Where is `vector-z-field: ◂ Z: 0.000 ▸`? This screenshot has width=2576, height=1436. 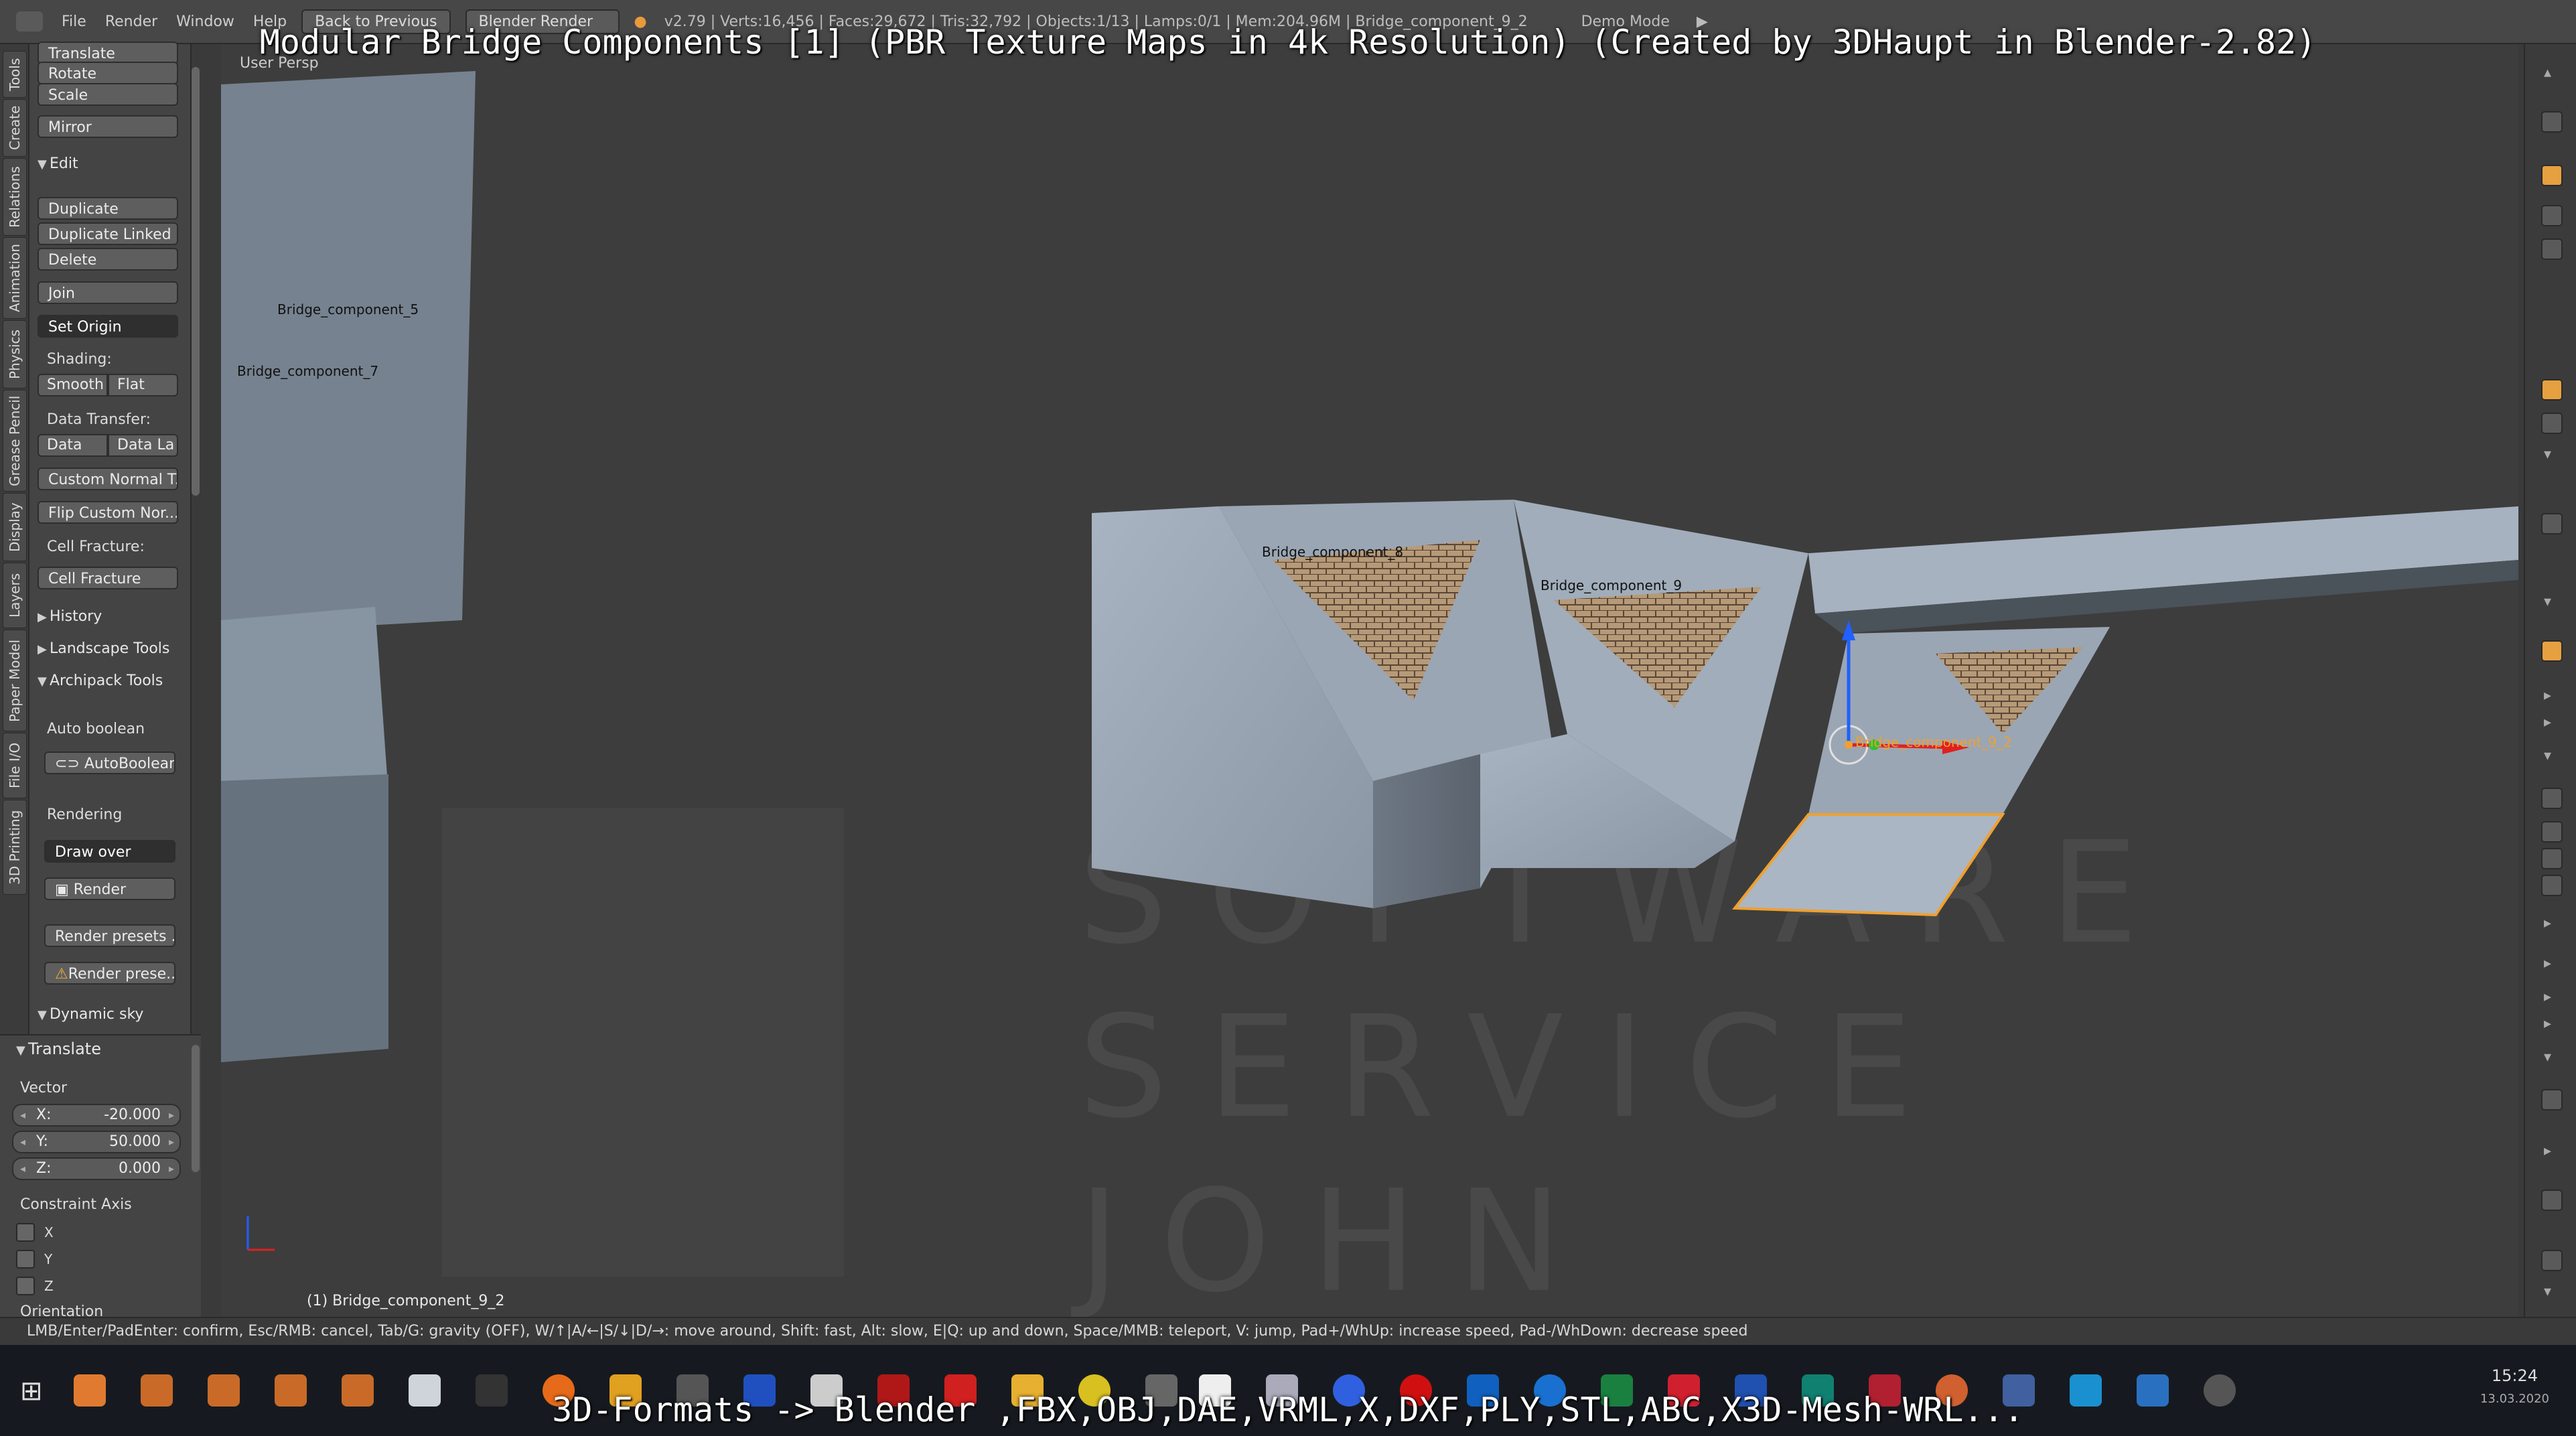
vector-z-field: ◂ Z: 0.000 ▸ is located at coordinates (96, 1169).